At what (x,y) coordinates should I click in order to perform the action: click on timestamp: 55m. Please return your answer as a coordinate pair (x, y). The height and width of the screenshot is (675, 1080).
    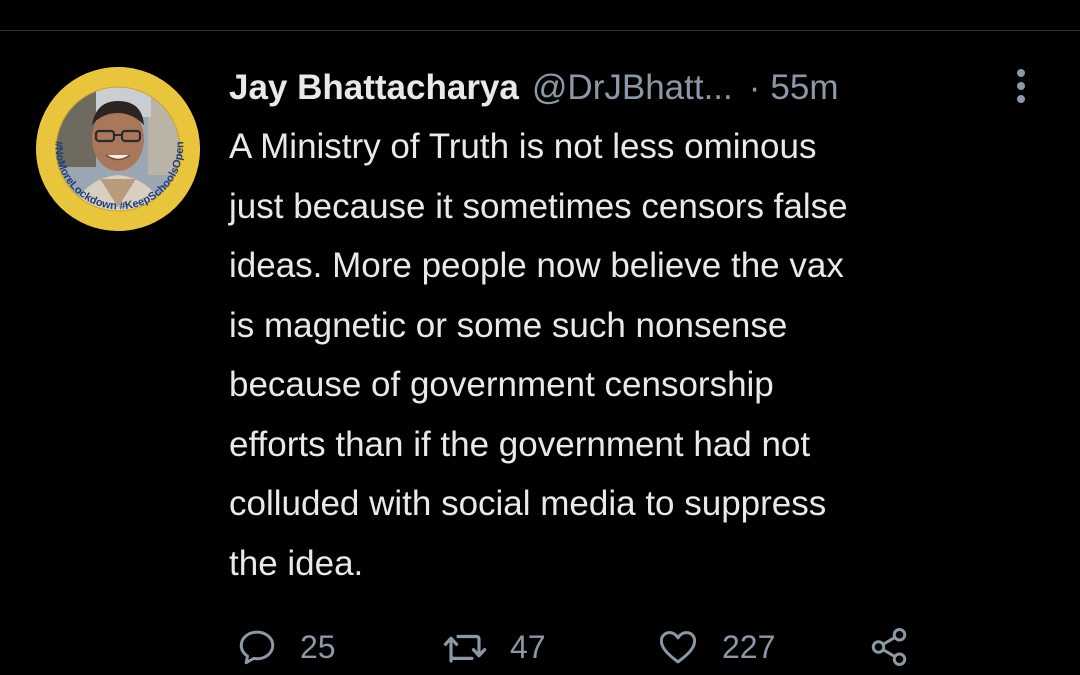
    Looking at the image, I should click on (804, 88).